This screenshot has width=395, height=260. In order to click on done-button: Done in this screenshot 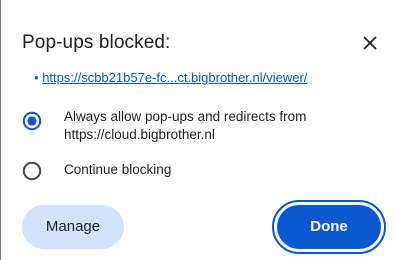, I will do `click(329, 227)`.